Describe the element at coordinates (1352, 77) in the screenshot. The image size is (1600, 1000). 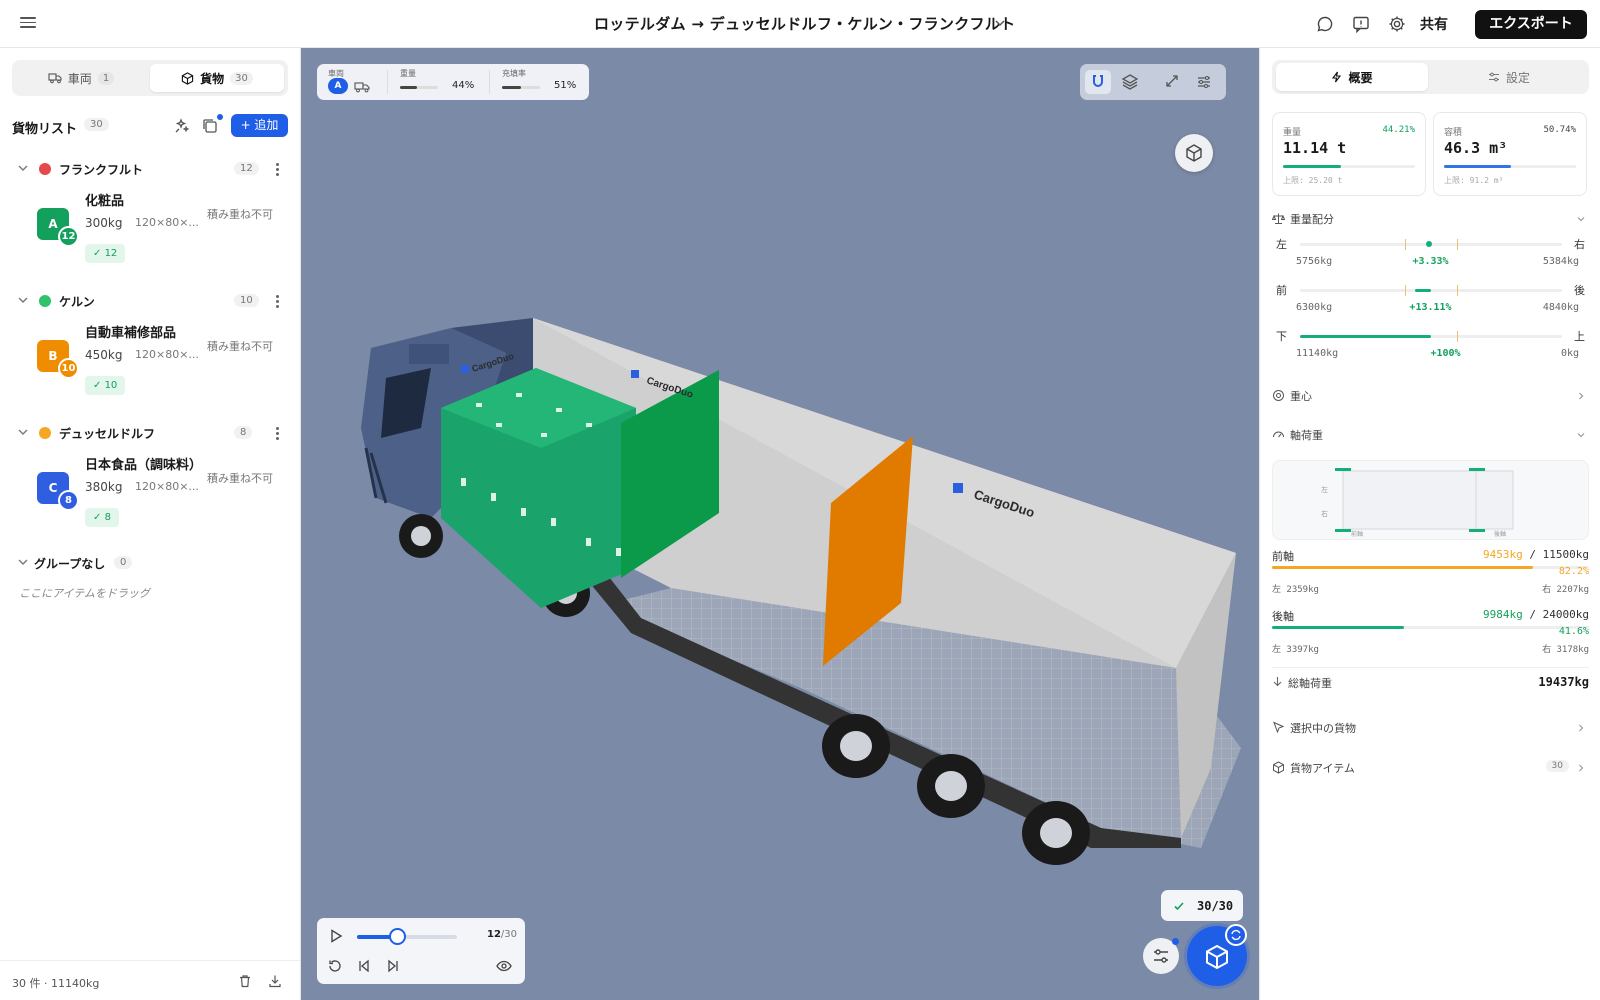
I see `tab-overview: 概要` at that location.